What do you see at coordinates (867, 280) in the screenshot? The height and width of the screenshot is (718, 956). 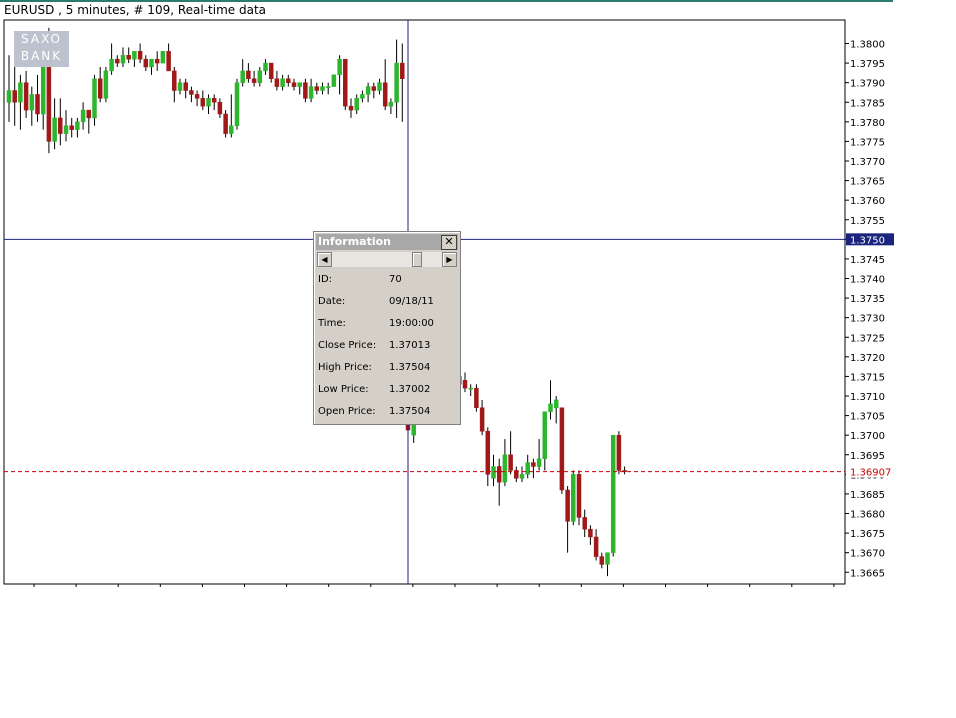 I see `y-tick-label: 1.3740` at bounding box center [867, 280].